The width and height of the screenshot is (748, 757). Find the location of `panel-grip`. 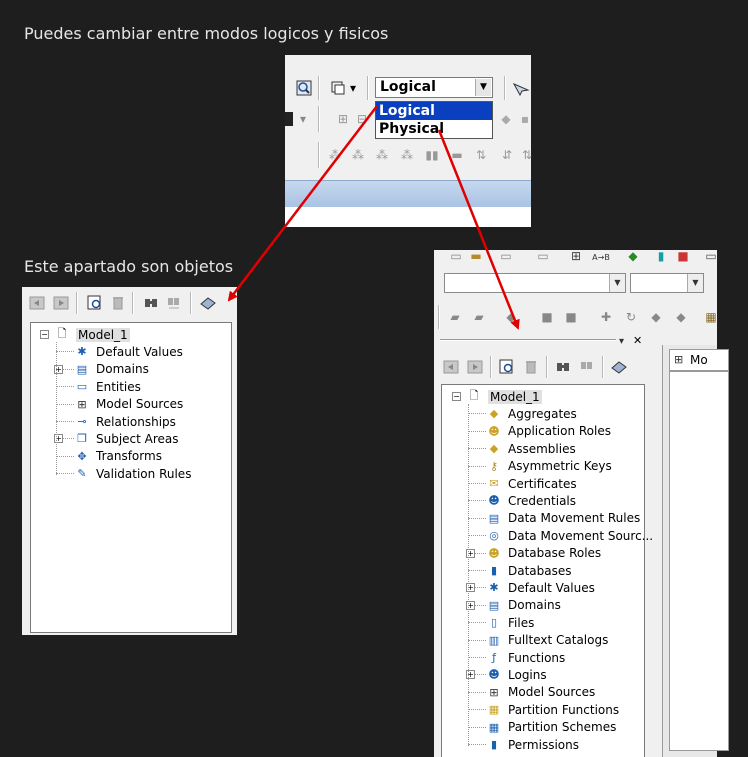

panel-grip is located at coordinates (528, 340).